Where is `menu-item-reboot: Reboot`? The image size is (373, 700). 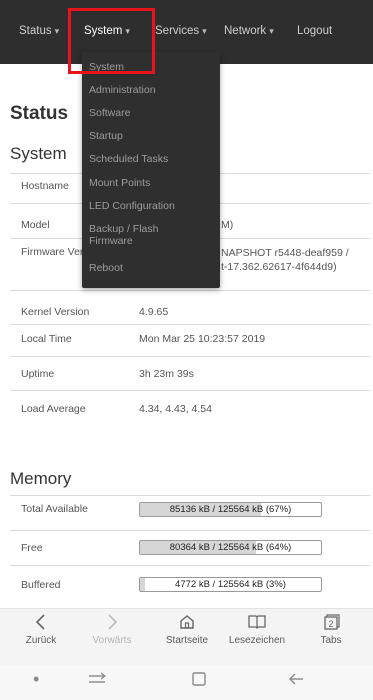 menu-item-reboot: Reboot is located at coordinates (106, 268).